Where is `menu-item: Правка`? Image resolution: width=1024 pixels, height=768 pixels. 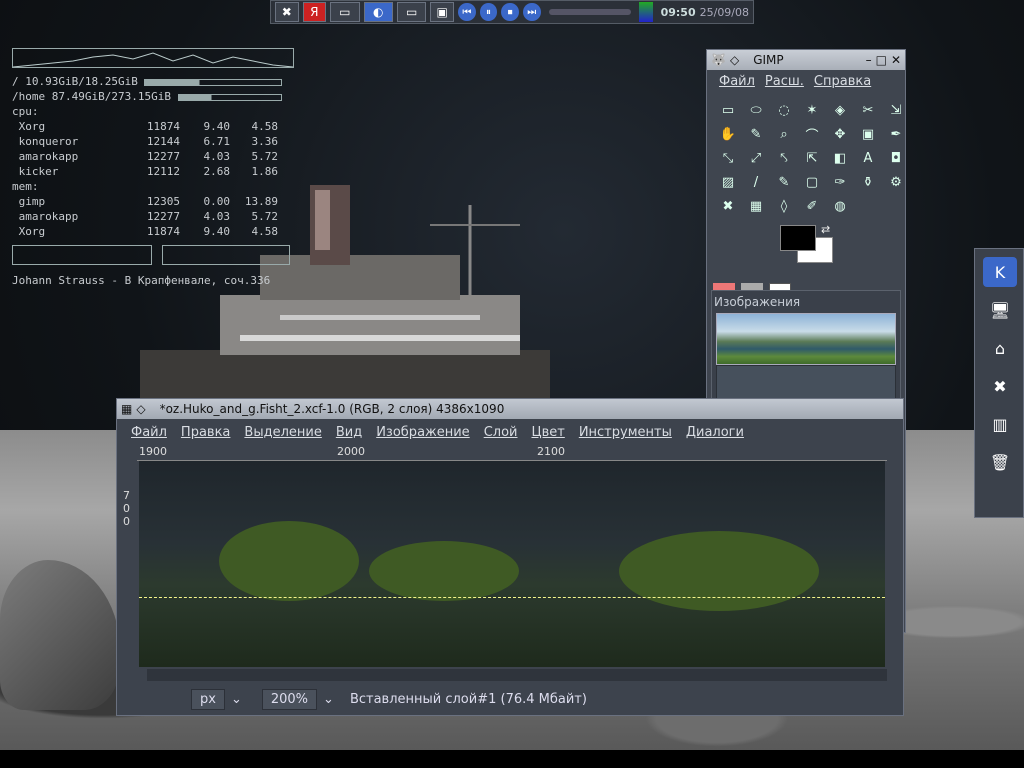 menu-item: Правка is located at coordinates (205, 432).